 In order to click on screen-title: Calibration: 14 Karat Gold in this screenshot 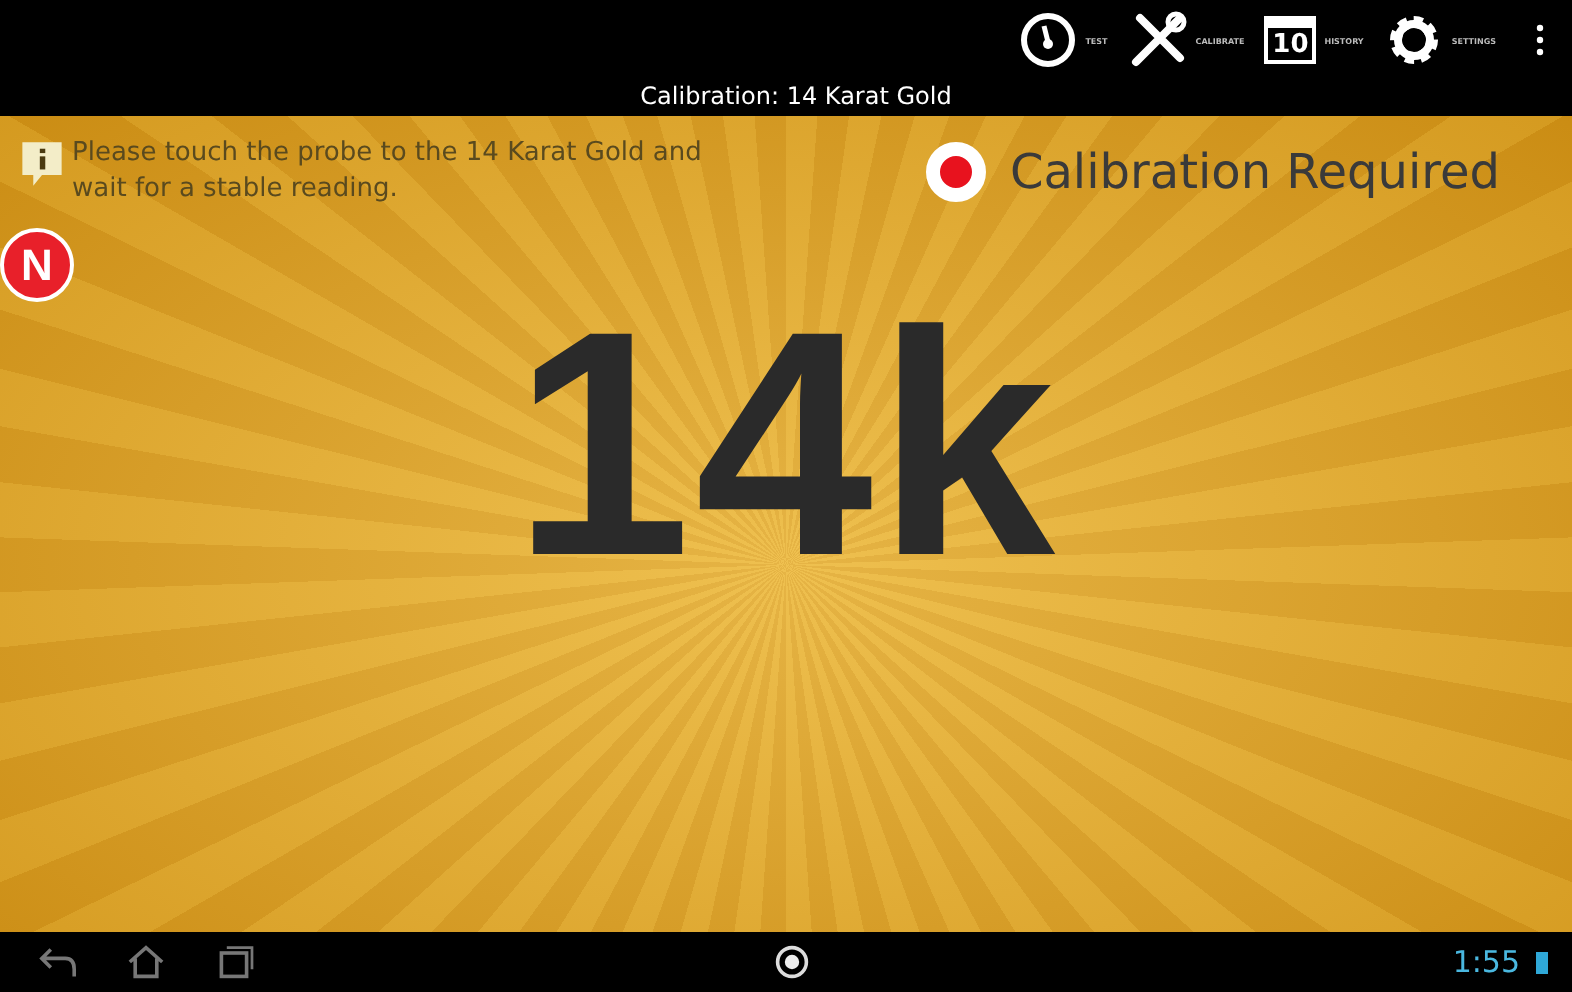, I will do `click(796, 96)`.